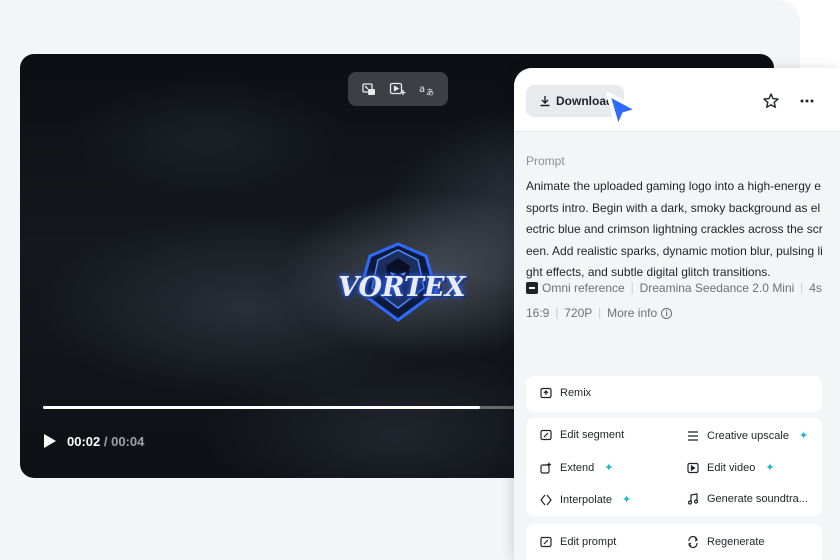  I want to click on more-options-icon, so click(807, 101).